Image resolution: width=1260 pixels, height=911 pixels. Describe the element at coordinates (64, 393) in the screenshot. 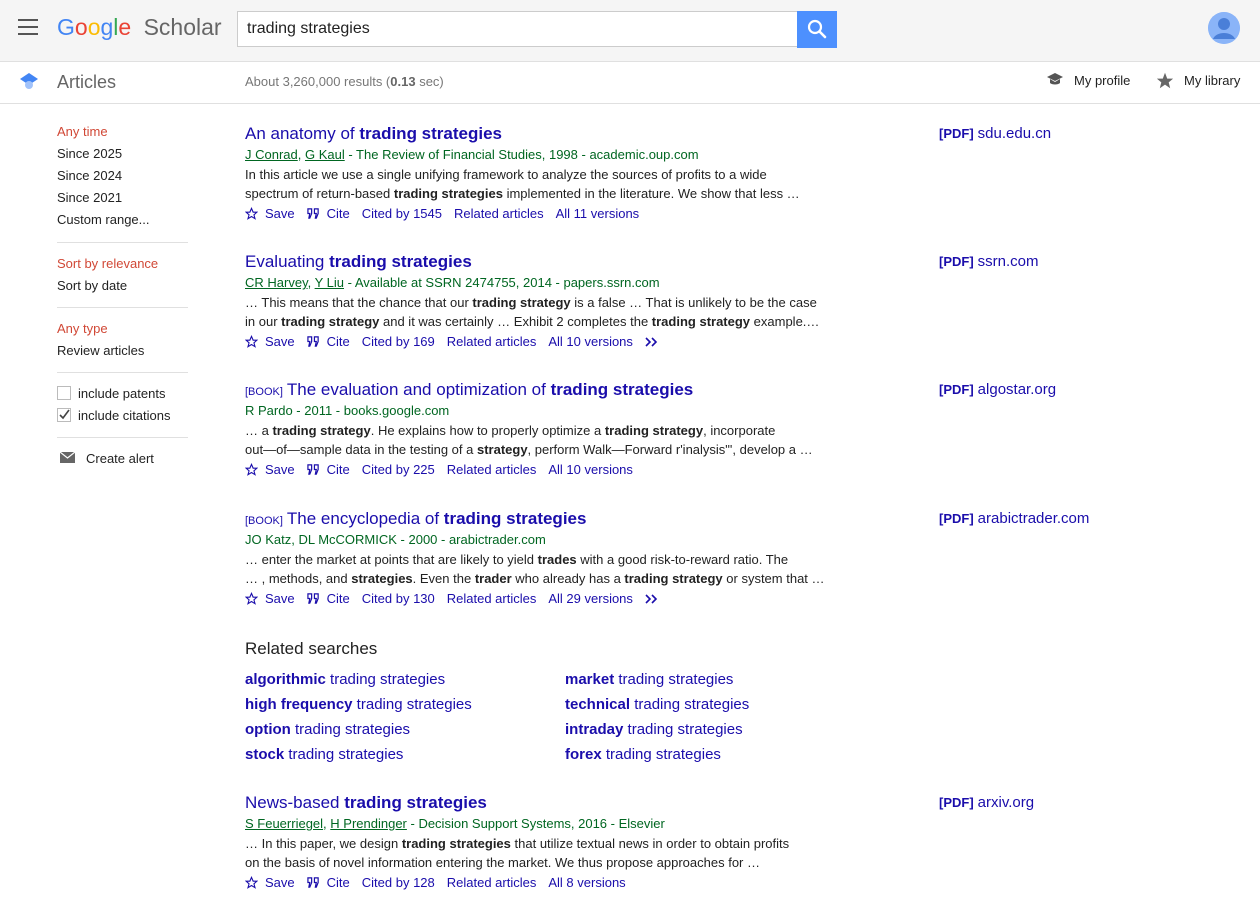

I see `checkbox-unchecked` at that location.